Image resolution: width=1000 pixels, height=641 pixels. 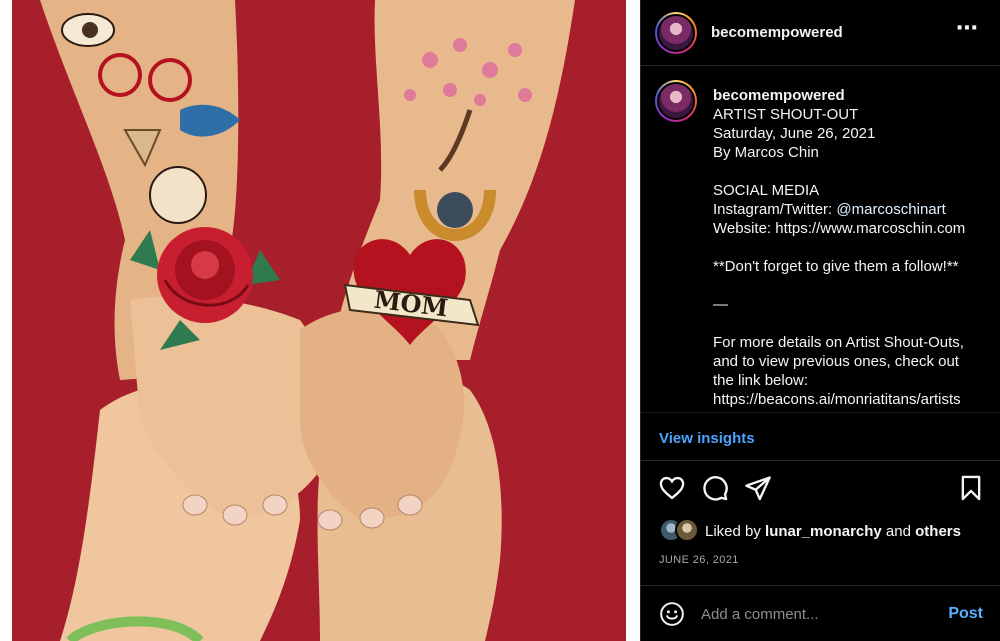 I want to click on caption-line: —, so click(x=720, y=304).